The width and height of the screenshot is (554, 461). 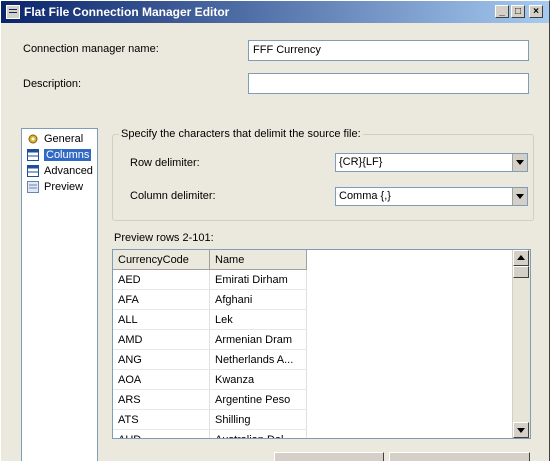 I want to click on column-header: Name, so click(x=258, y=260).